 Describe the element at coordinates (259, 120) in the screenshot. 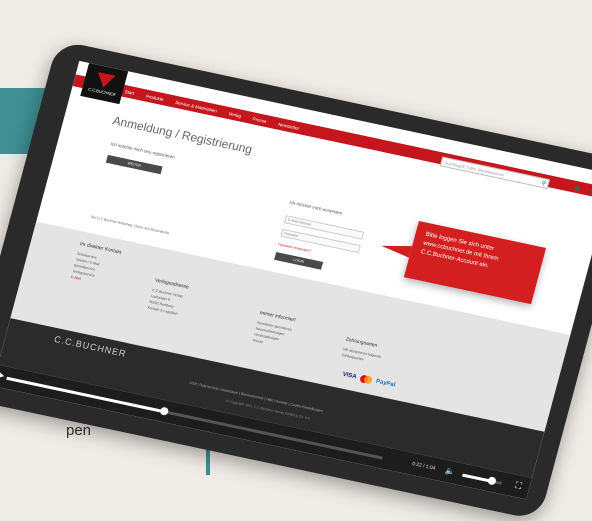

I see `nav-item-presse: Presse` at that location.